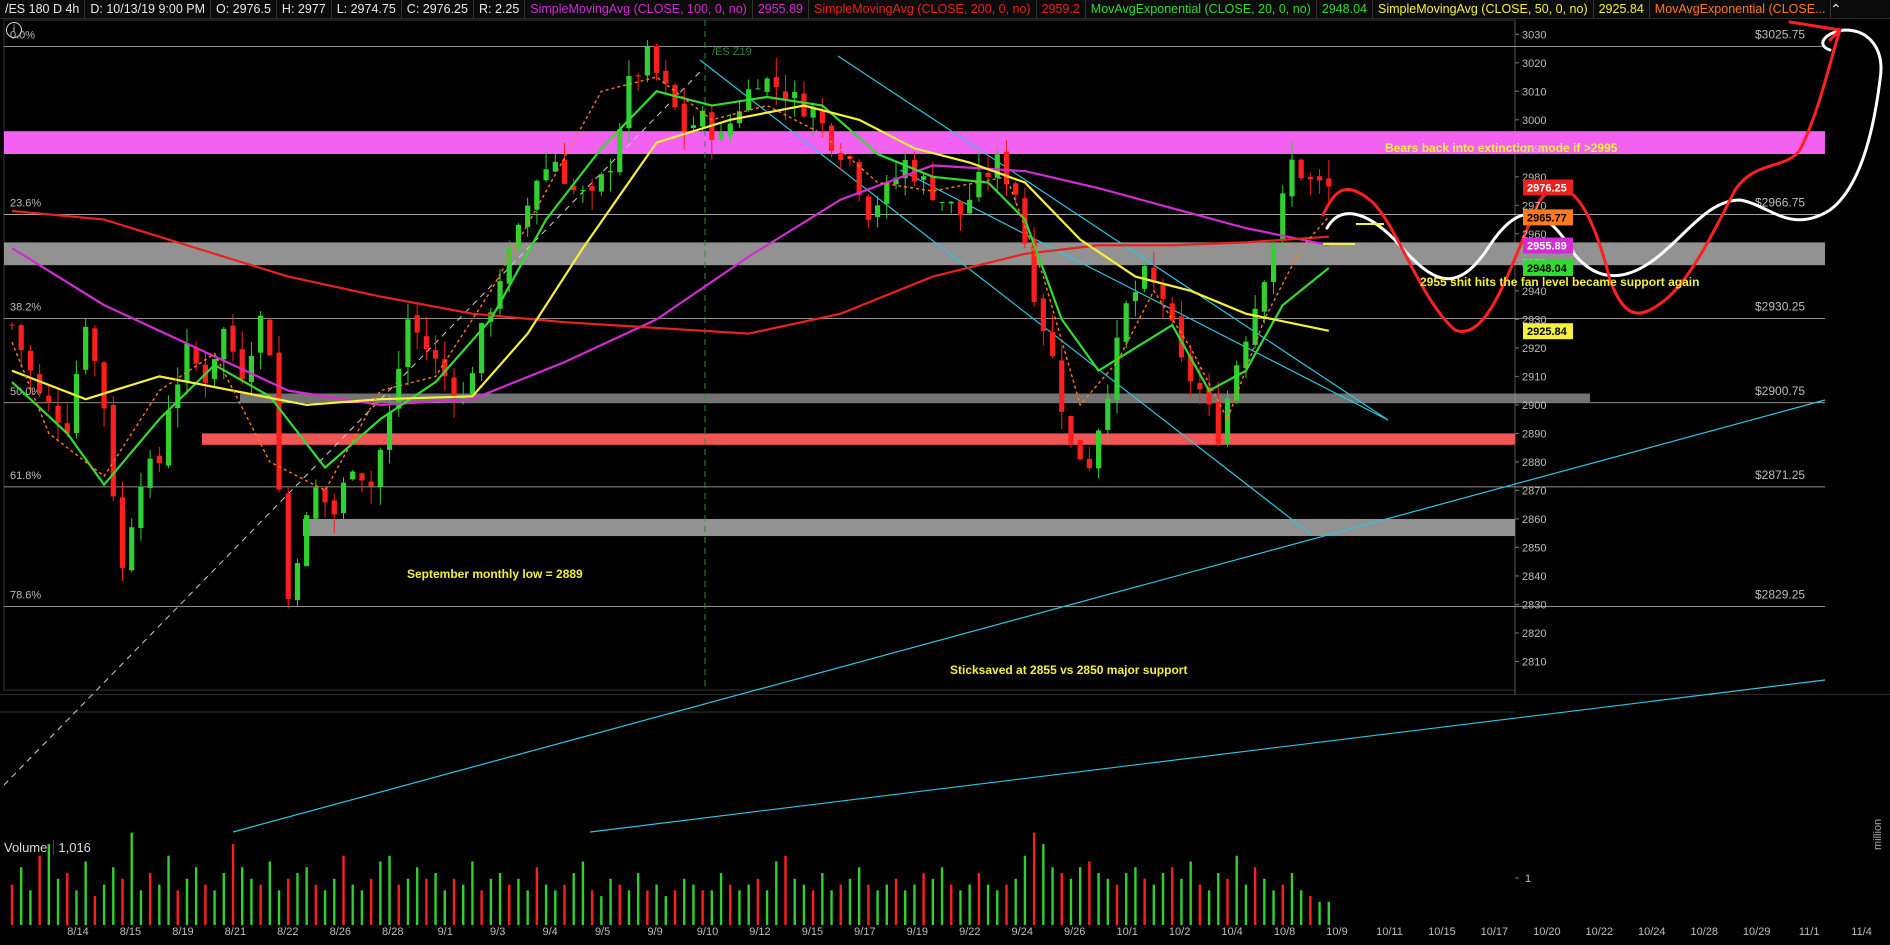 The image size is (1890, 945). Describe the element at coordinates (1501, 148) in the screenshot. I see `annotation-extinction: Bears back into extinction mode if >2995` at that location.